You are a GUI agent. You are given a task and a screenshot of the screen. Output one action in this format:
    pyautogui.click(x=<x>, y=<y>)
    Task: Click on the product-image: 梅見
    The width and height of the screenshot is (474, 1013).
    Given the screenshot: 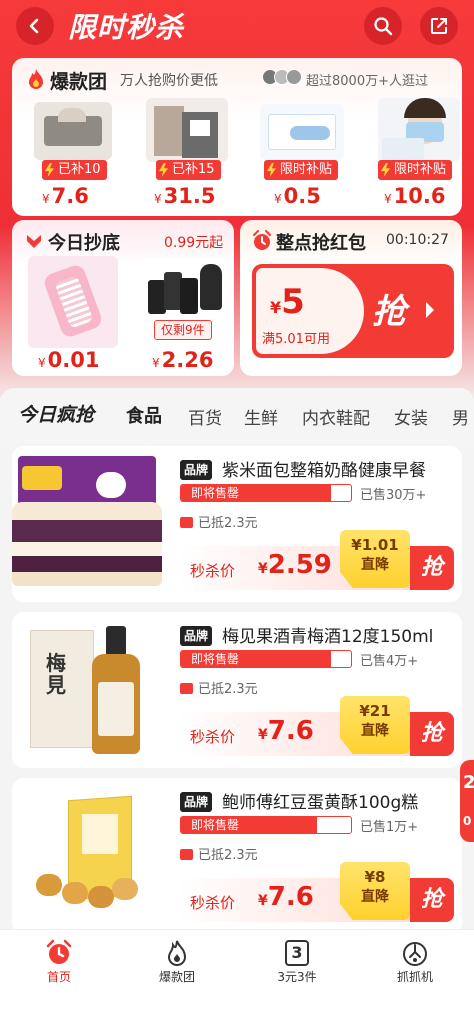 What is the action you would take?
    pyautogui.click(x=90, y=690)
    